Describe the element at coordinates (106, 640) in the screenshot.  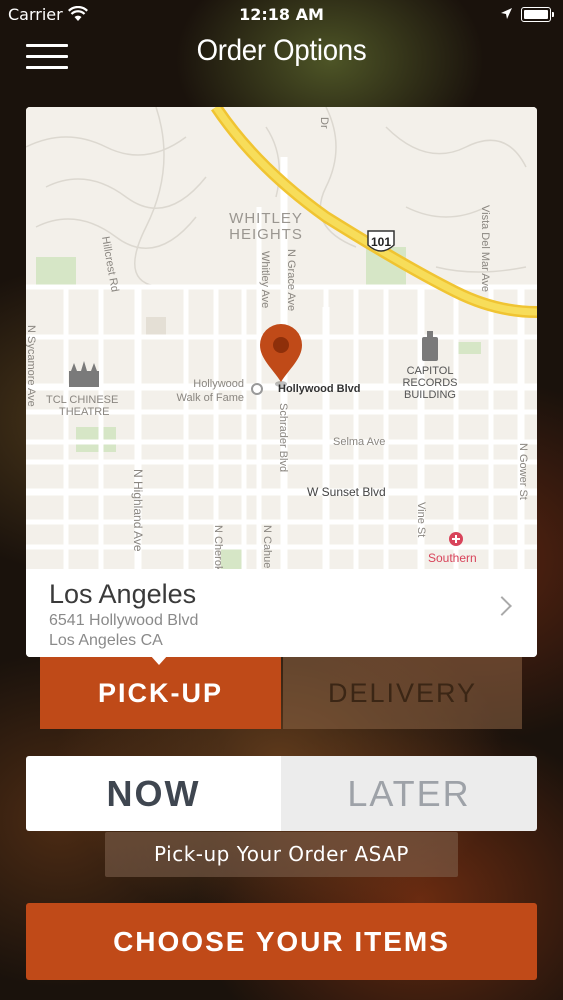
I see `store-city: Los Angeles CA` at that location.